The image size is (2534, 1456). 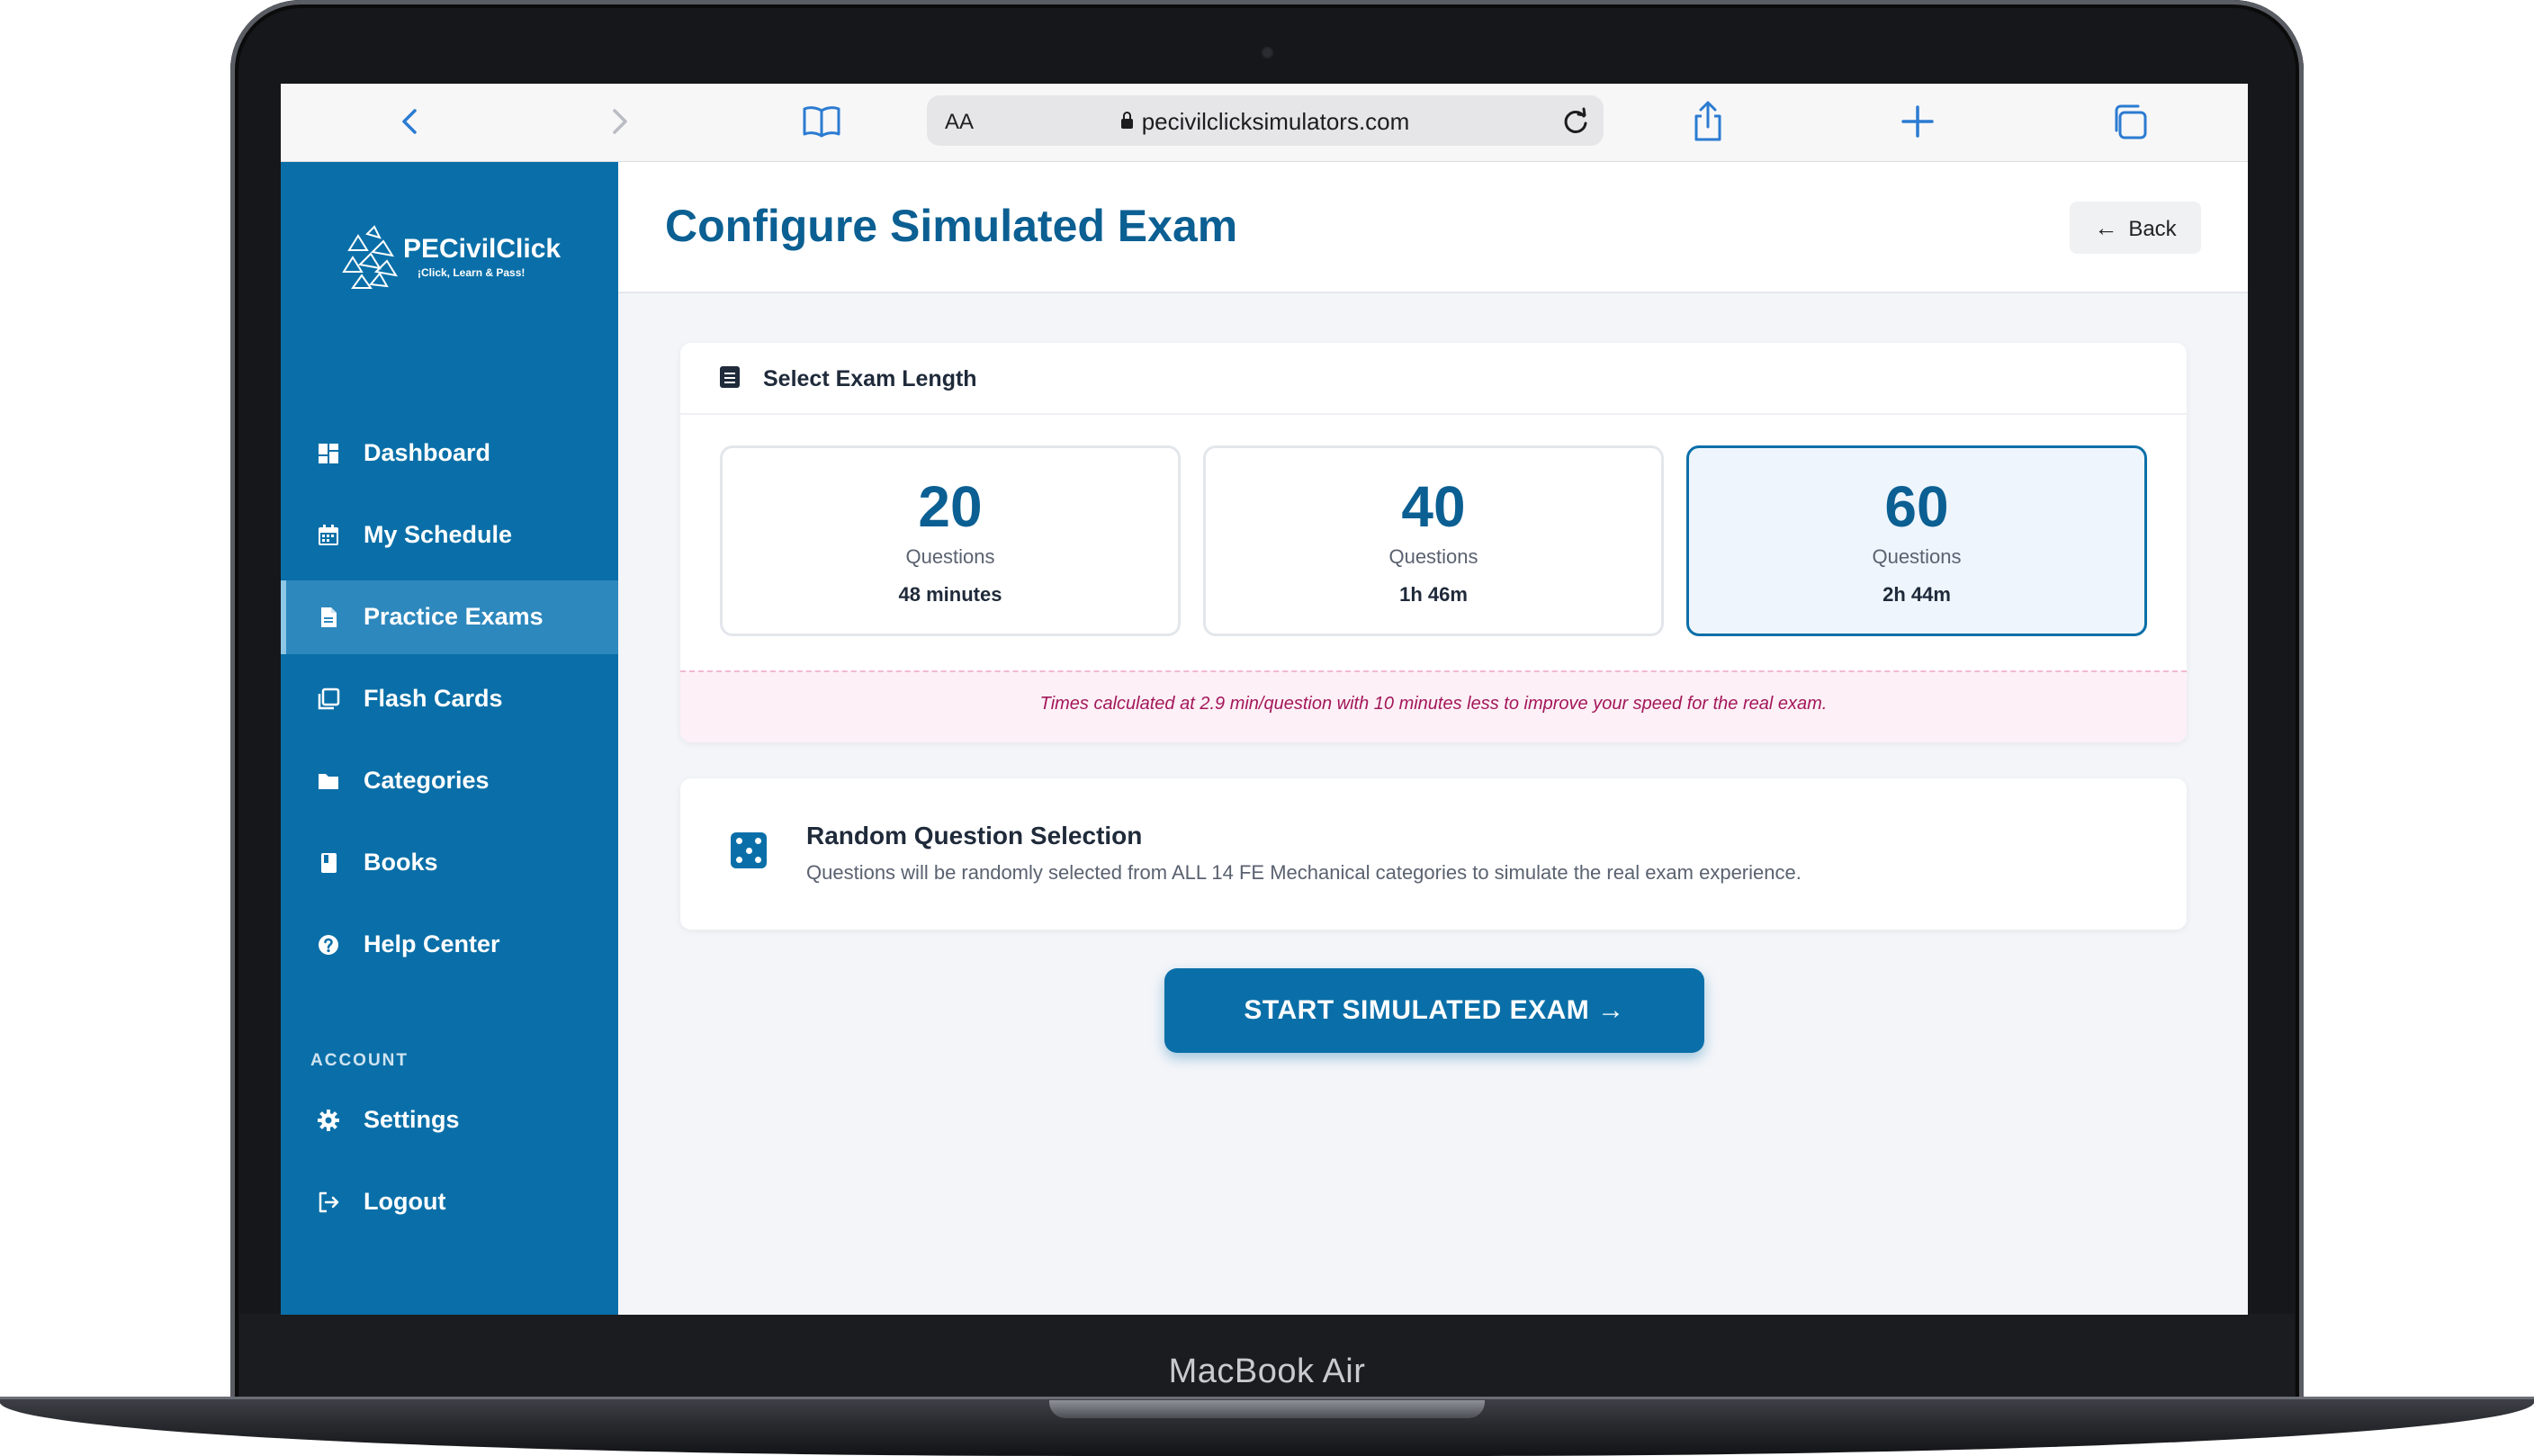 I want to click on calendar-icon, so click(x=329, y=535).